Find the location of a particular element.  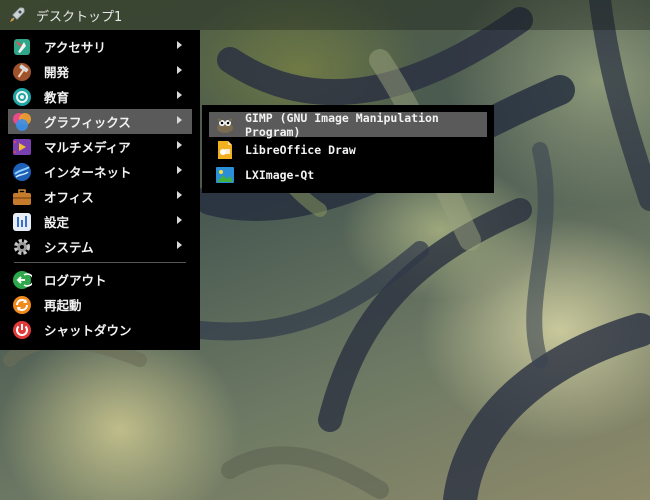

menu-item-reboot: 再起動 is located at coordinates (100, 304).